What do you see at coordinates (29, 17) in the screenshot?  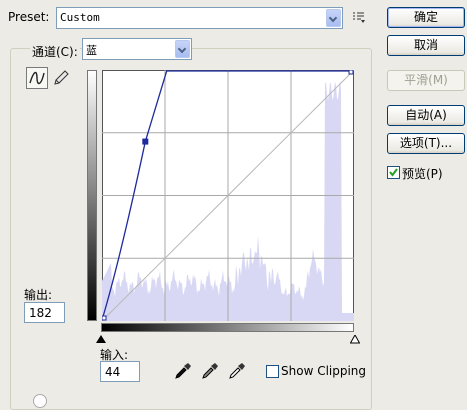 I see `preset-label: Preset:` at bounding box center [29, 17].